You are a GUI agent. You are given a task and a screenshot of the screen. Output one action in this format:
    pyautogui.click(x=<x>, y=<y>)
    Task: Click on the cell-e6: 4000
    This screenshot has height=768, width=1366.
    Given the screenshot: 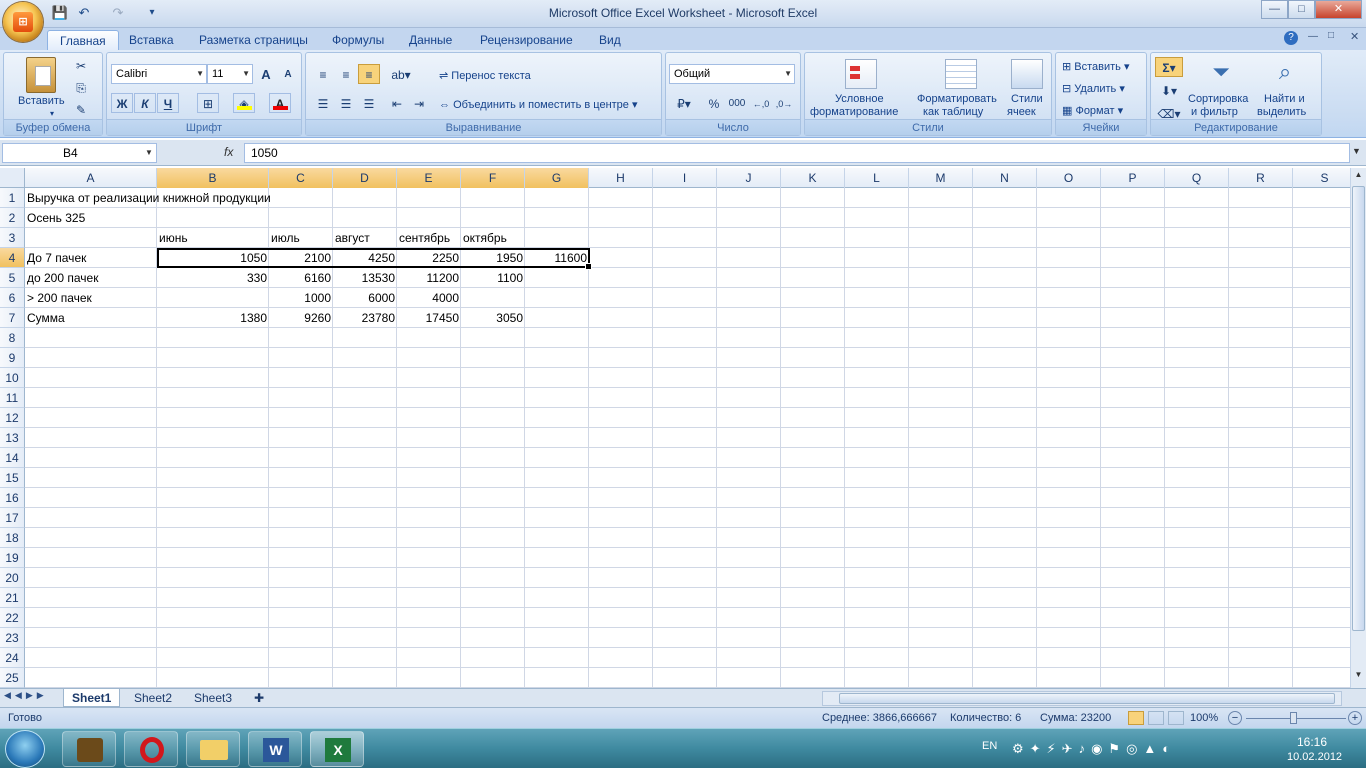 What is the action you would take?
    pyautogui.click(x=429, y=298)
    